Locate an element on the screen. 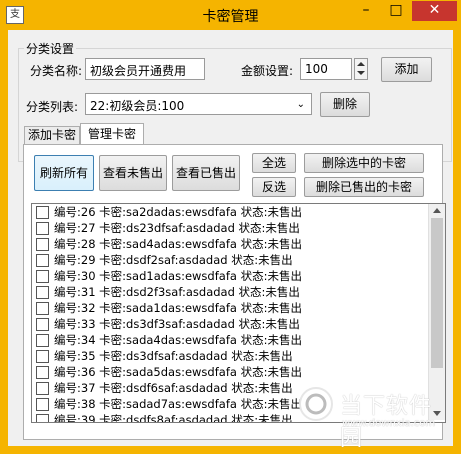 This screenshot has height=454, width=461. card-text: 编号:29 卡密:dsdf2saf:asdadad 状态:未售出 is located at coordinates (173, 260).